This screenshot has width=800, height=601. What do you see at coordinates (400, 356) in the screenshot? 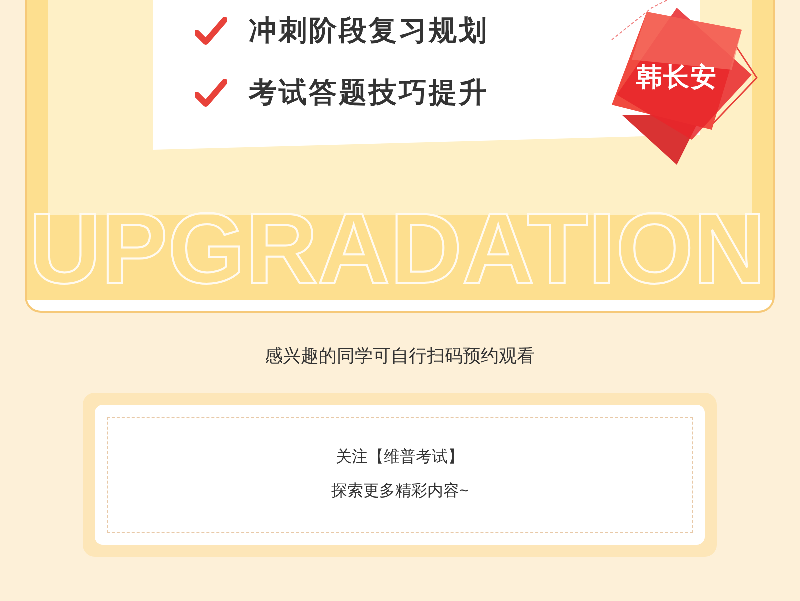
I see `note-text: 感兴趣的同学可自行扫码预约观看` at bounding box center [400, 356].